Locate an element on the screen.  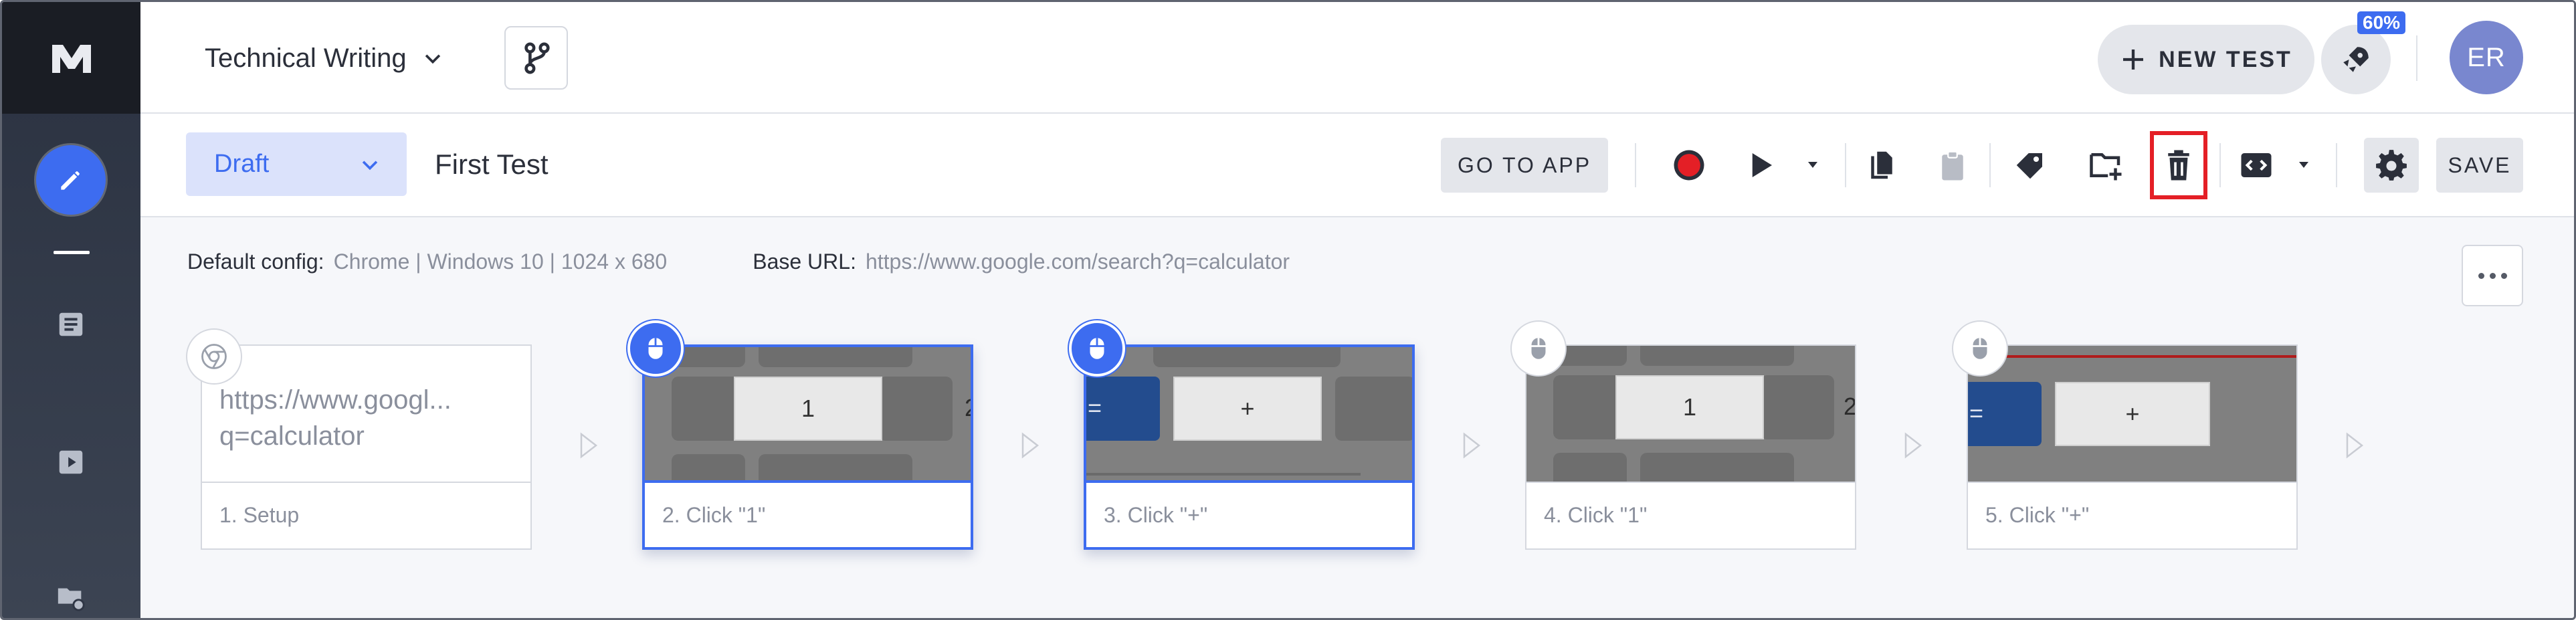
project-selector: Technical Writing is located at coordinates (324, 58).